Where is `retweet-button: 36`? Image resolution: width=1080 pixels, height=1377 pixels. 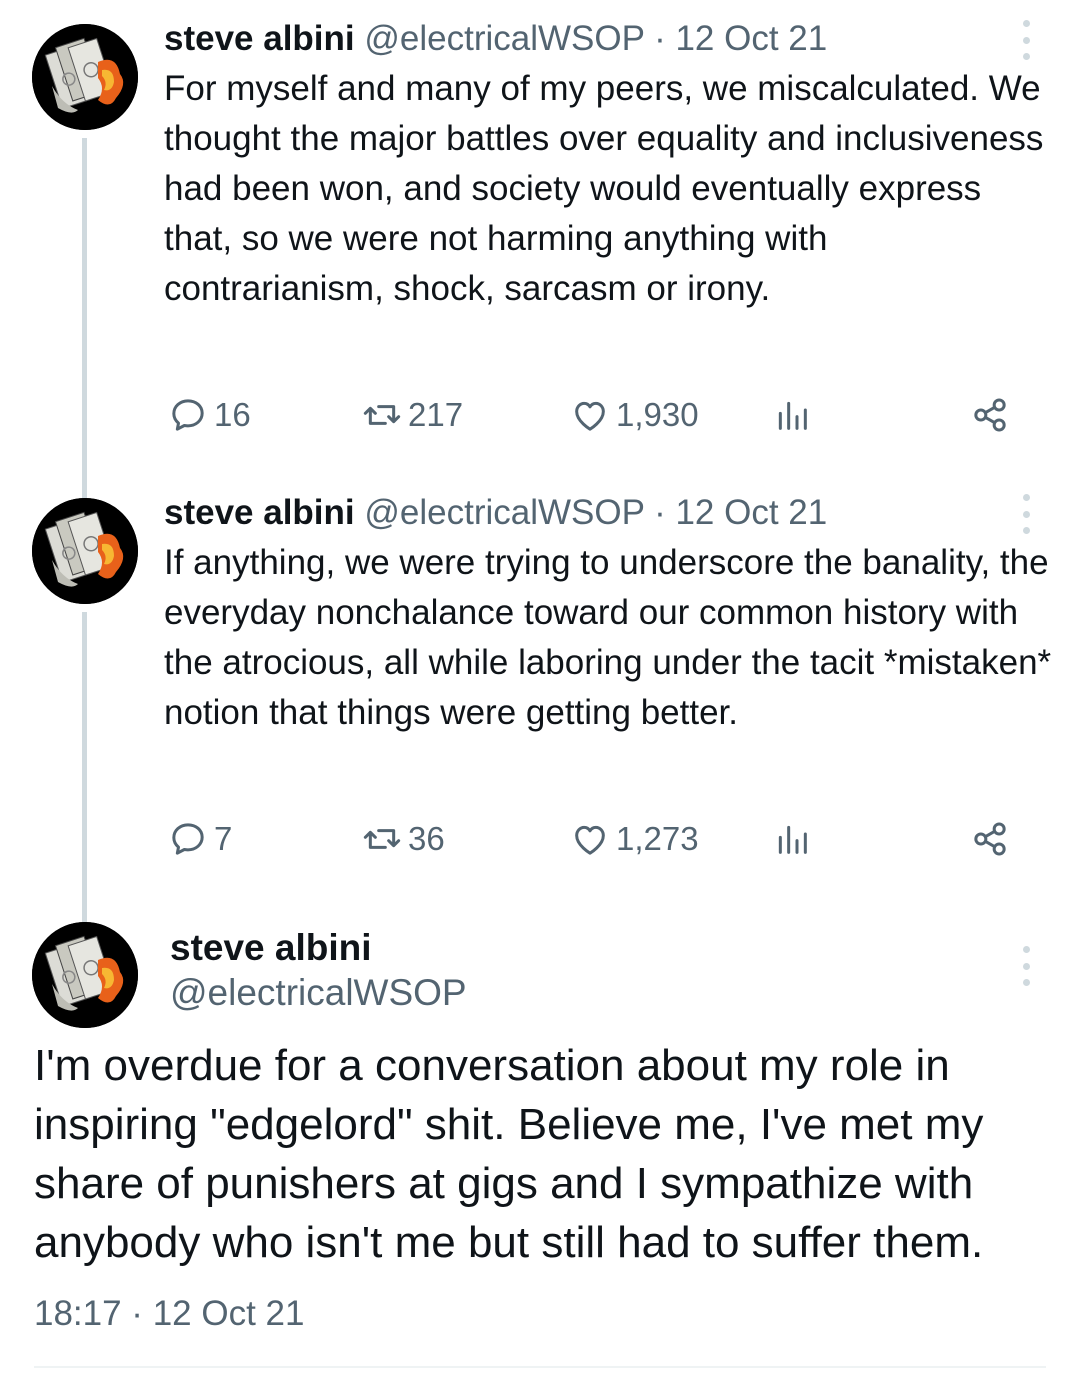 retweet-button: 36 is located at coordinates (403, 839).